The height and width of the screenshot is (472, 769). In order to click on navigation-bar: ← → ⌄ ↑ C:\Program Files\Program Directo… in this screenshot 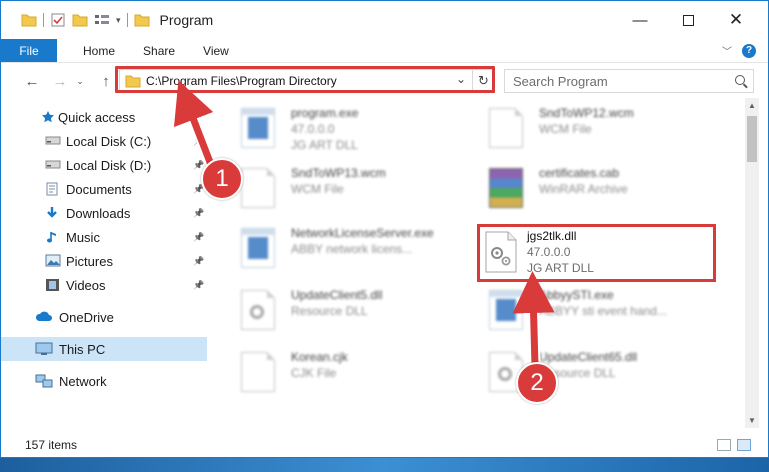, I will do `click(384, 81)`.